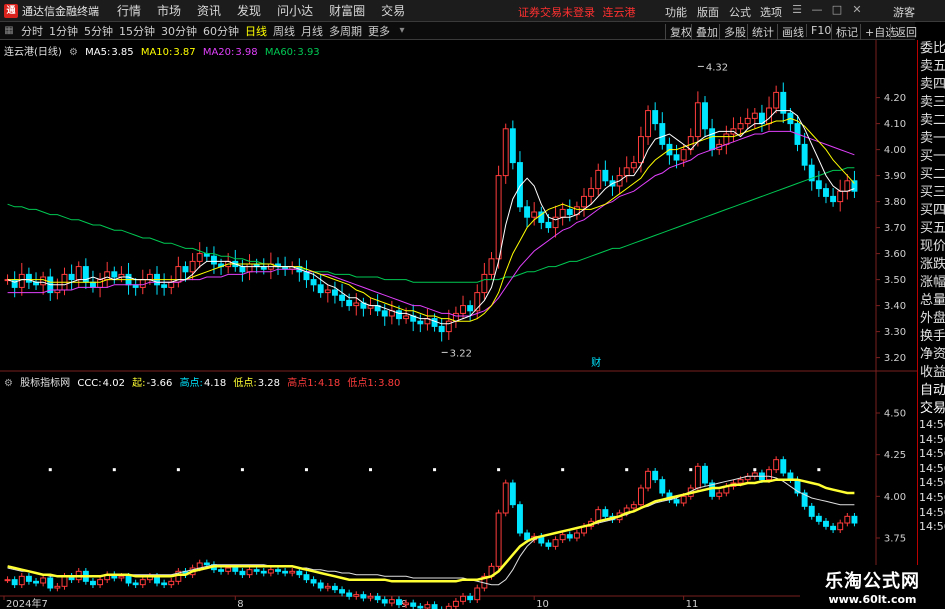 The width and height of the screenshot is (945, 609). What do you see at coordinates (402, 31) in the screenshot?
I see `chevron-down-icon: ▾` at bounding box center [402, 31].